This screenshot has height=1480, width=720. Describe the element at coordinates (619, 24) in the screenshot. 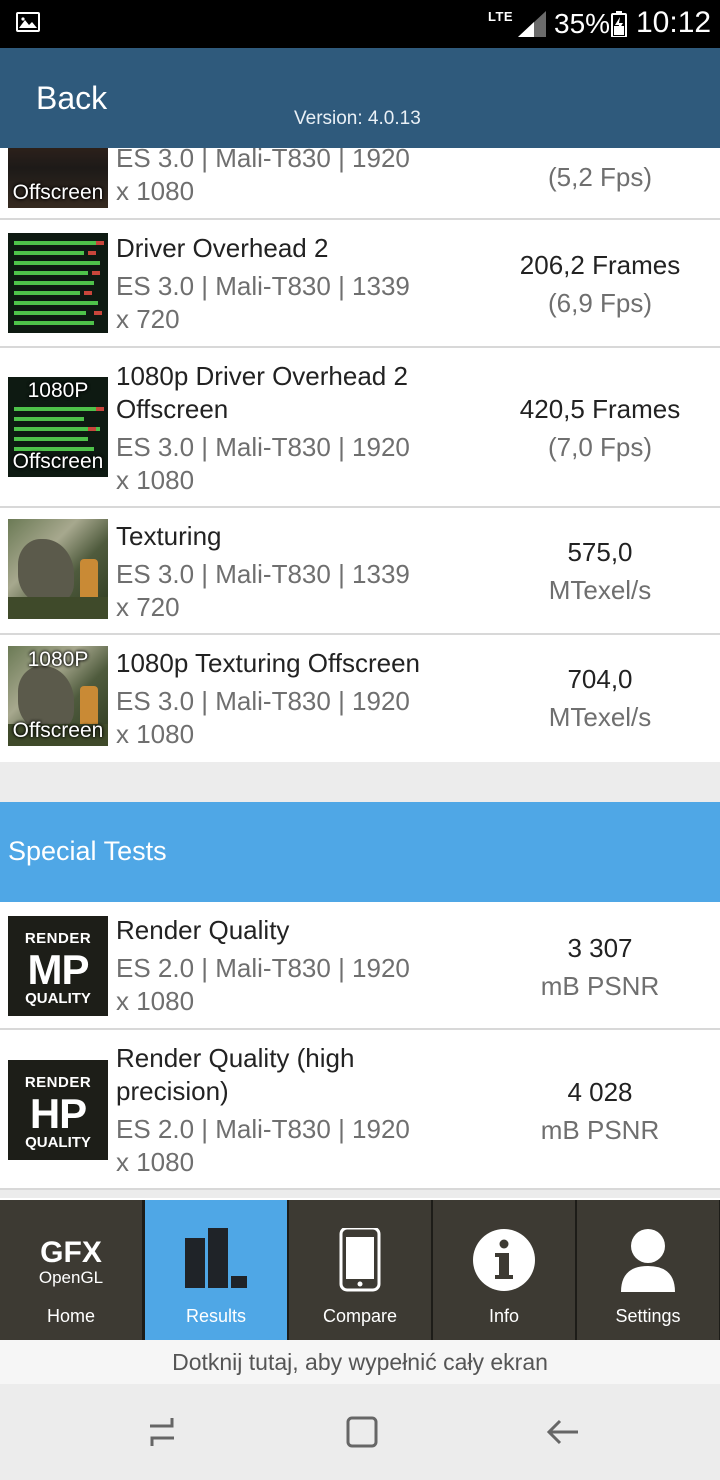

I see `battery-icon` at that location.